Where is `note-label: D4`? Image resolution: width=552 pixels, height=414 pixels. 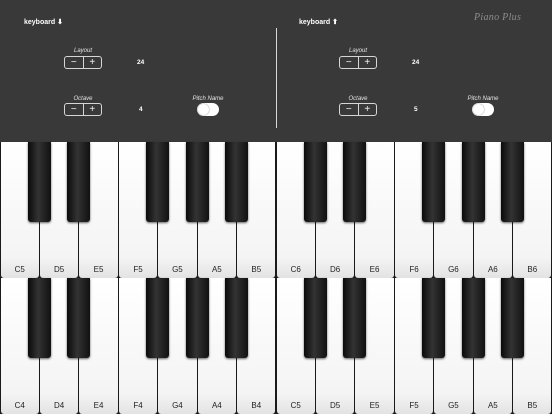
note-label: D4 is located at coordinates (59, 405).